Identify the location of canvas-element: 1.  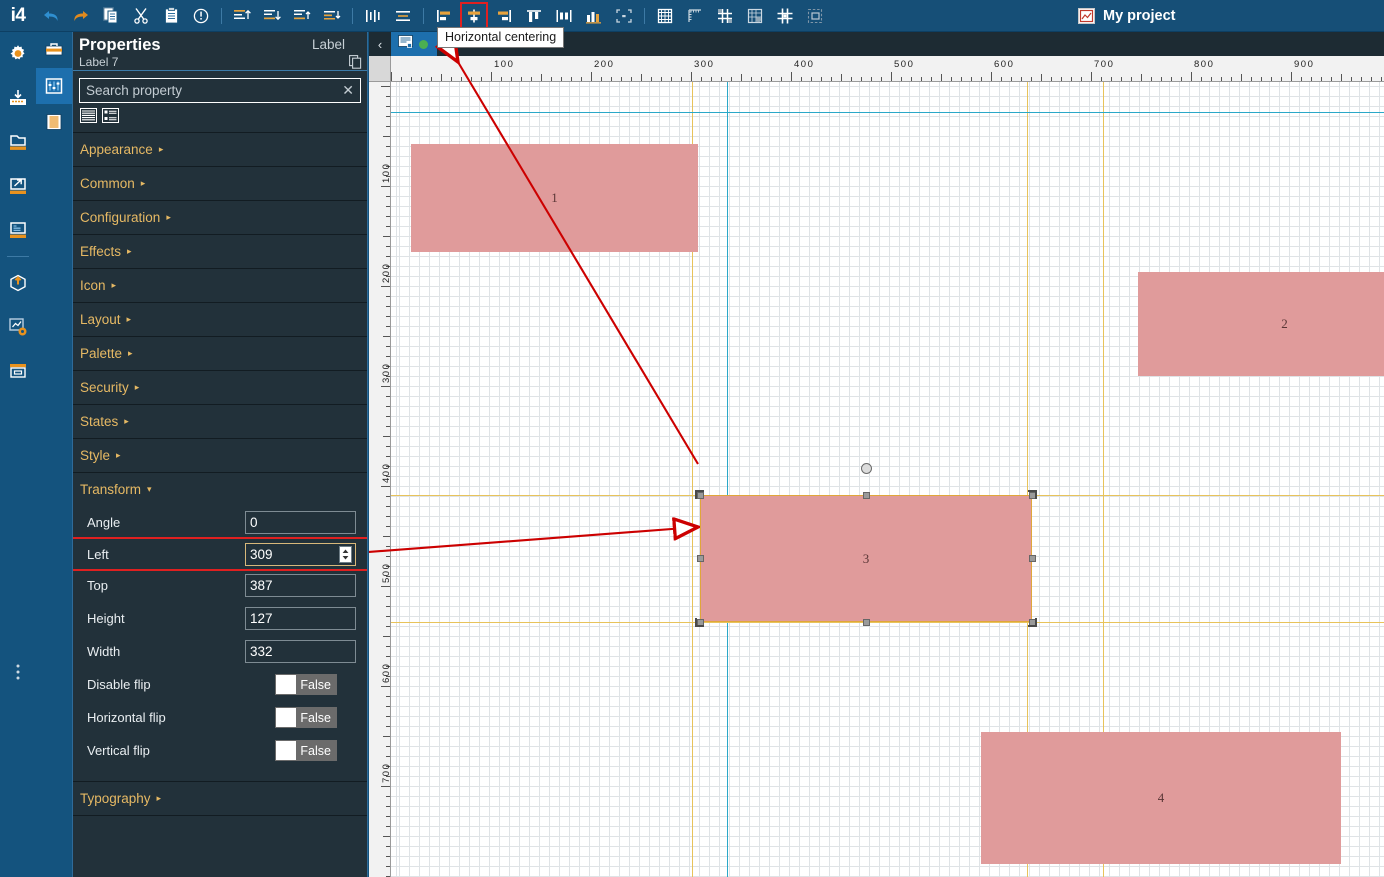
(554, 198).